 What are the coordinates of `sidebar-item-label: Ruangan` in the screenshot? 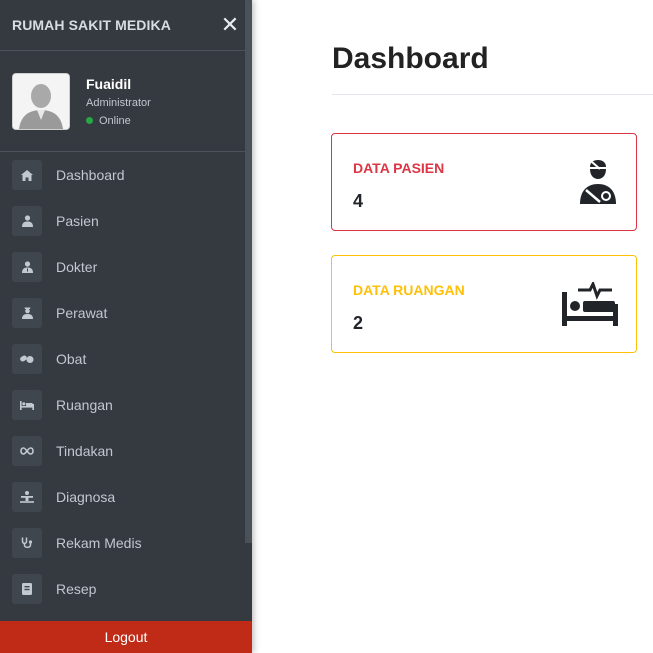 It's located at (84, 405).